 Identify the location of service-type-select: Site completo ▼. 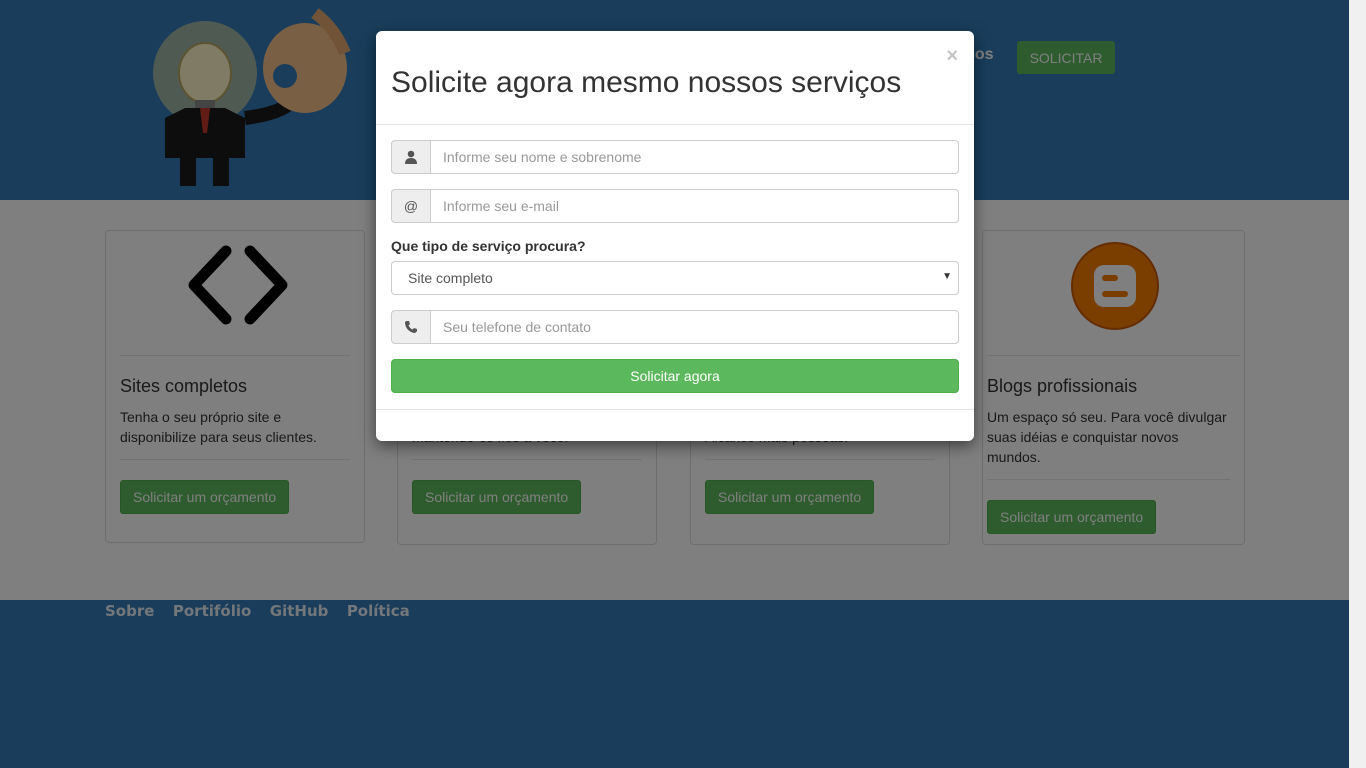
(675, 278).